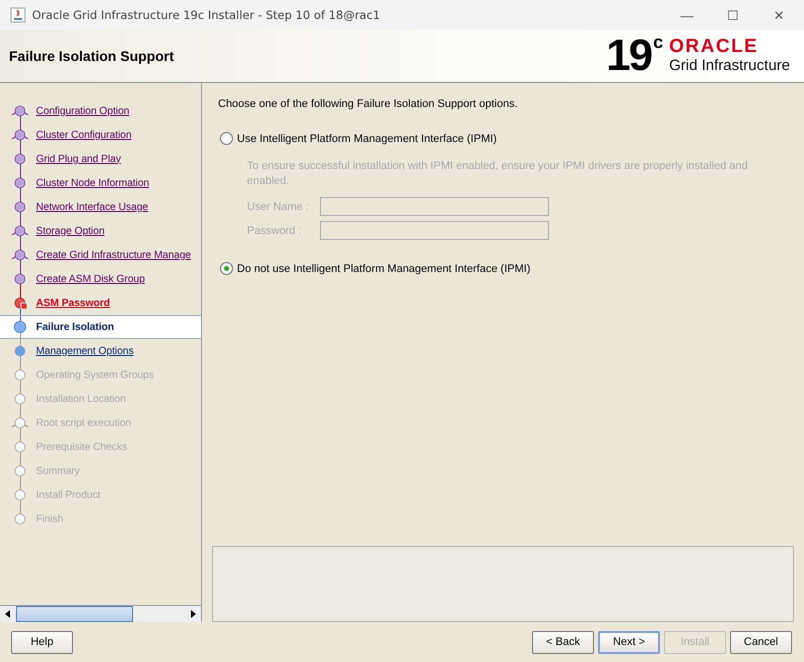  Describe the element at coordinates (733, 15) in the screenshot. I see `maximize-button: ☐` at that location.